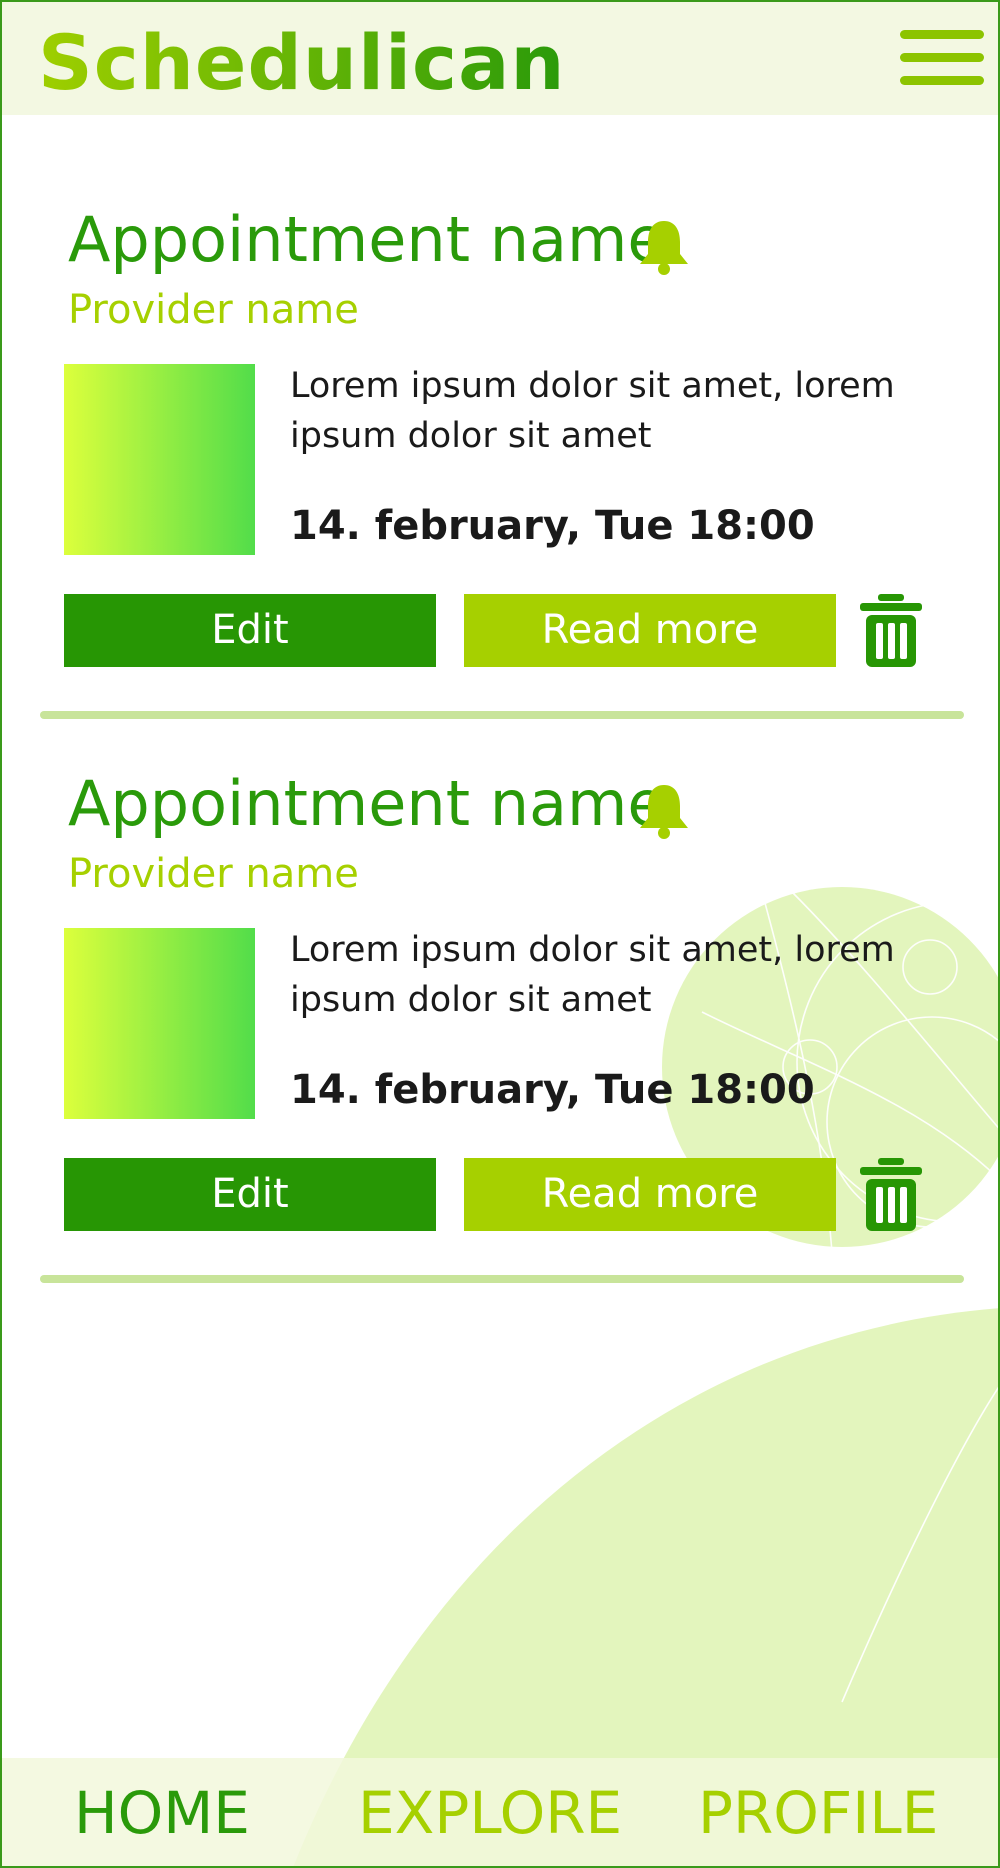  Describe the element at coordinates (490, 1813) in the screenshot. I see `nav-explore-tab: EXPLORE` at that location.